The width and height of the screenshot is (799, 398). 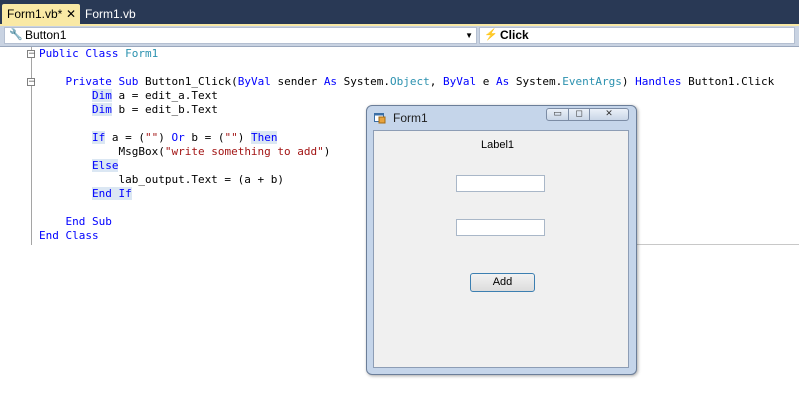 I want to click on code-line: Else, so click(x=105, y=165).